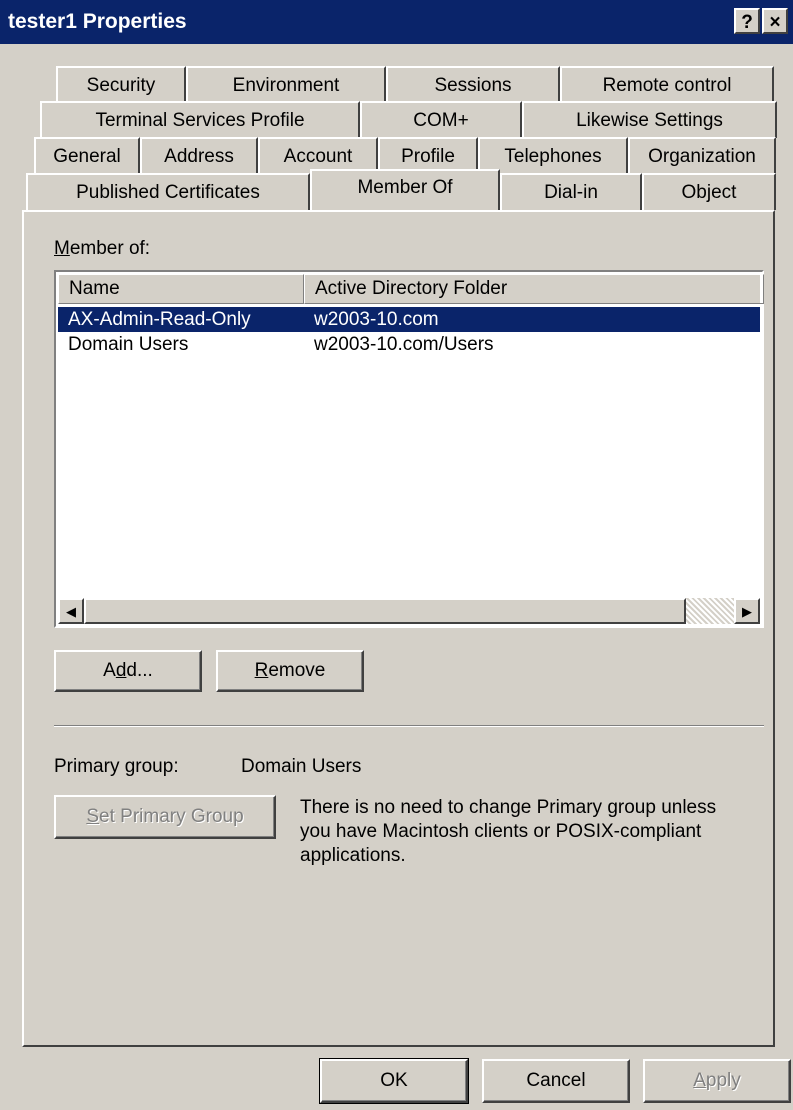 Image resolution: width=793 pixels, height=1110 pixels. I want to click on tab-com-plus: COM+, so click(441, 119).